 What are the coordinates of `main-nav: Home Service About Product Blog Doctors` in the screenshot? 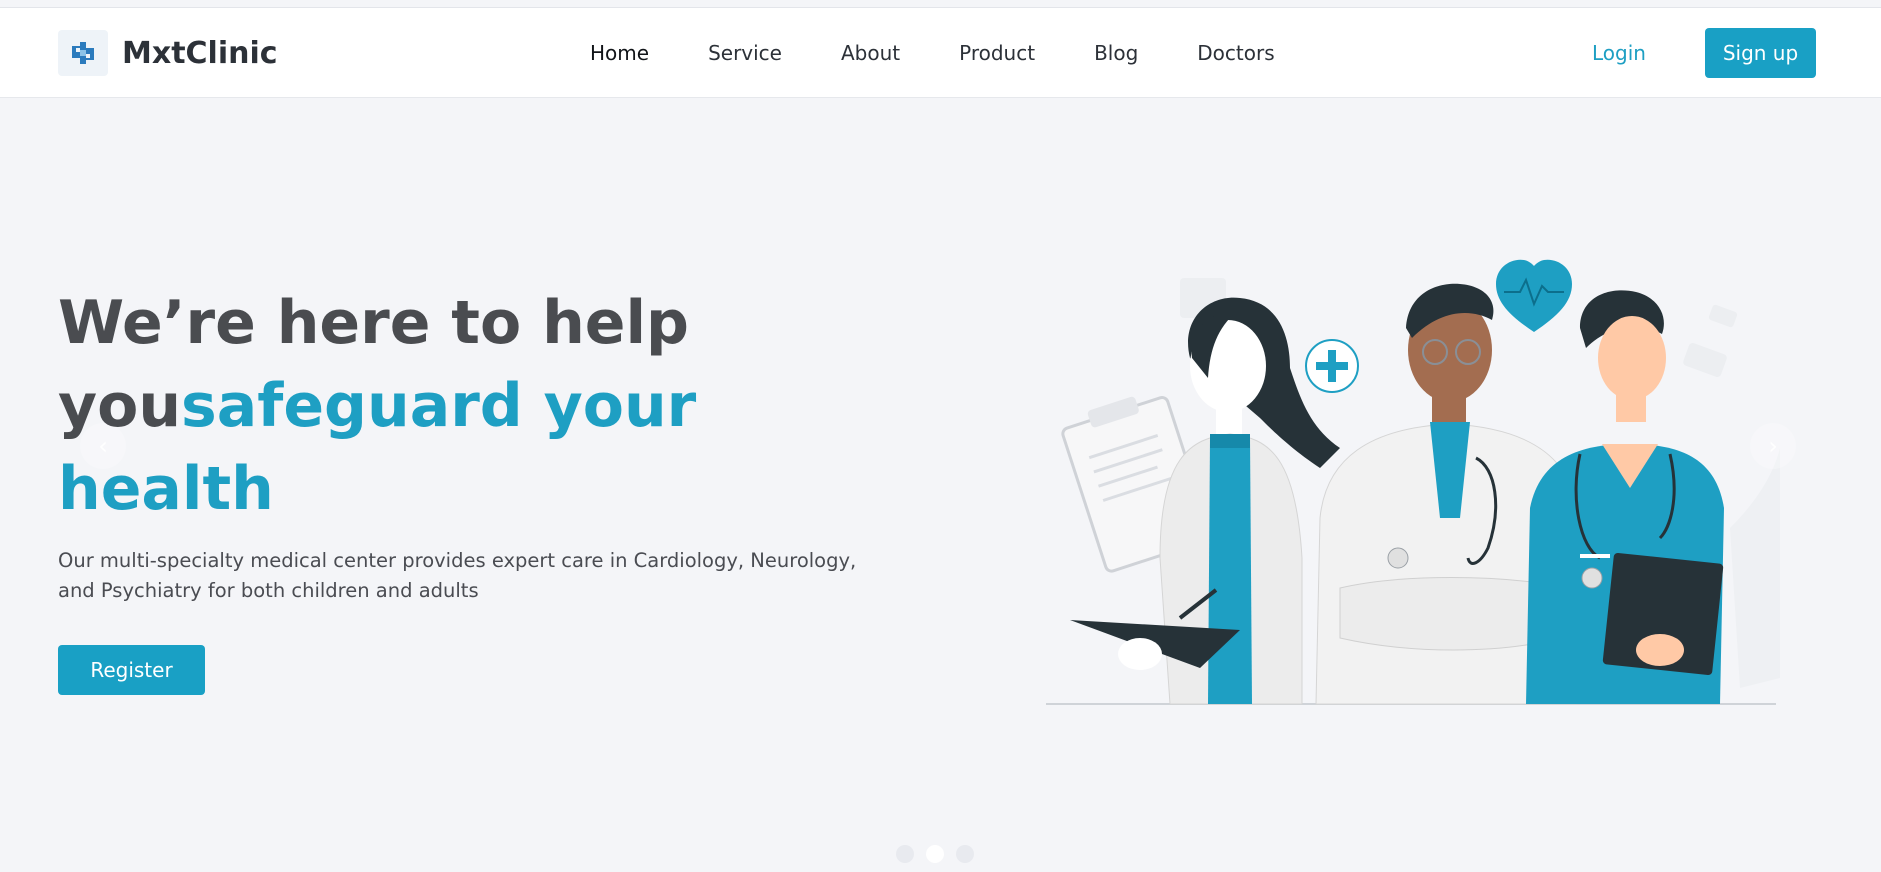 It's located at (962, 53).